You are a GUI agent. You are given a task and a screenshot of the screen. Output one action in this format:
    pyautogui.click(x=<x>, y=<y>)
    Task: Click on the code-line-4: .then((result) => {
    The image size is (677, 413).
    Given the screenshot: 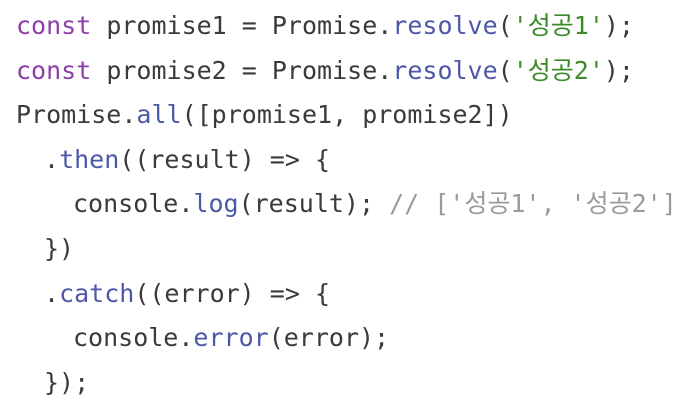 What is the action you would take?
    pyautogui.click(x=346, y=160)
    